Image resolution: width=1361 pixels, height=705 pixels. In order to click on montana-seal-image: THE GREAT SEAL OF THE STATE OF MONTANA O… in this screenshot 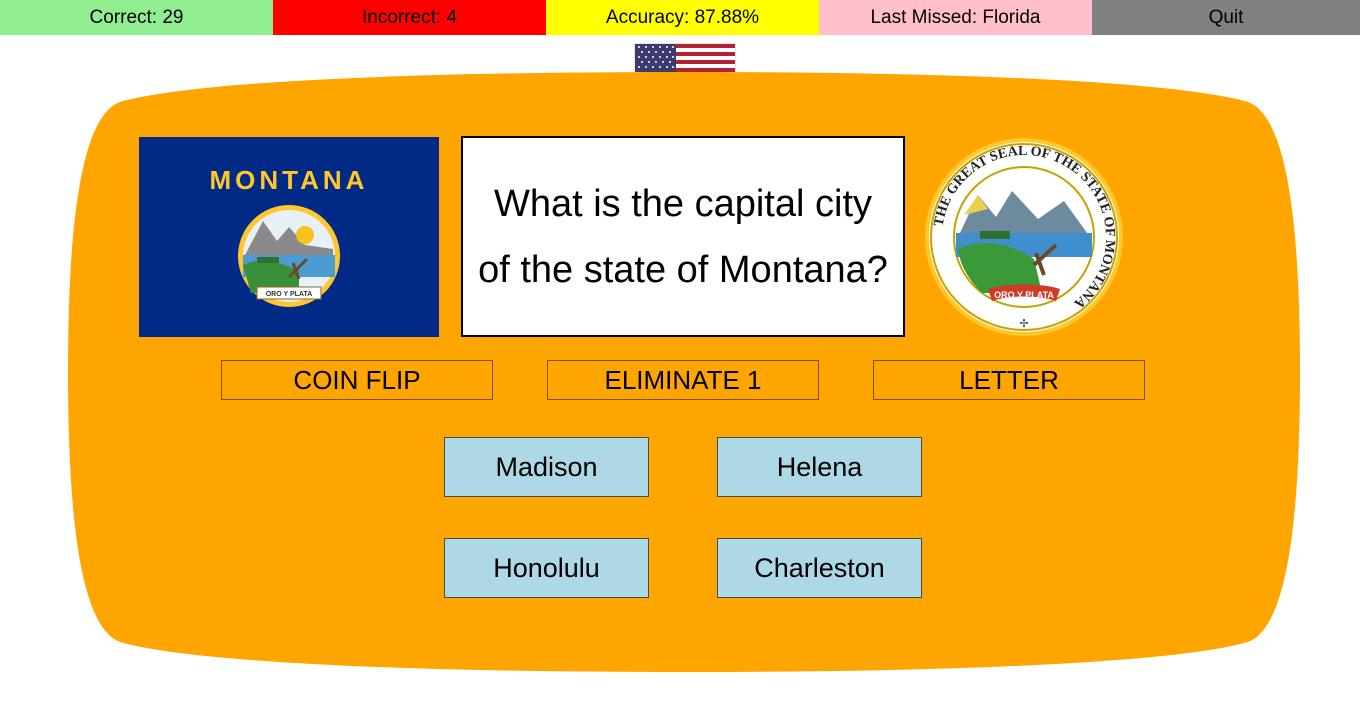, I will do `click(1024, 237)`.